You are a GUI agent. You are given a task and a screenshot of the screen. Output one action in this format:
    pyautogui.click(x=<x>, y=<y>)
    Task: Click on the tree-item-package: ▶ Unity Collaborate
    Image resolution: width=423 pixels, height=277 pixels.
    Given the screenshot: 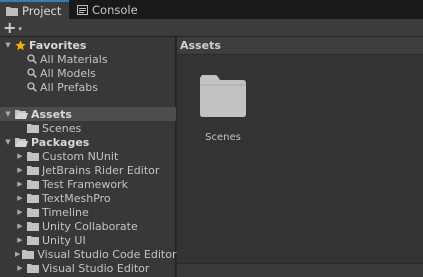 What is the action you would take?
    pyautogui.click(x=88, y=226)
    